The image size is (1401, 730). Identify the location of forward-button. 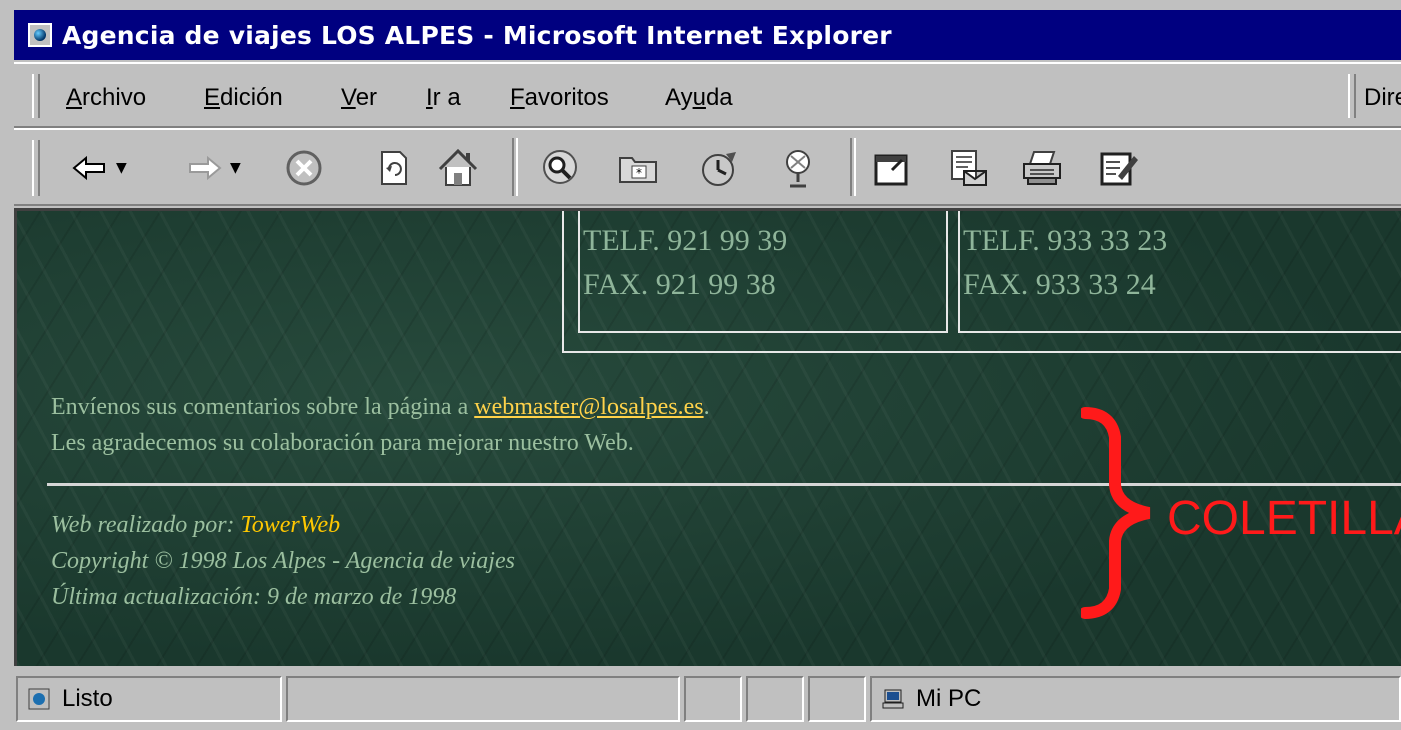
(204, 168).